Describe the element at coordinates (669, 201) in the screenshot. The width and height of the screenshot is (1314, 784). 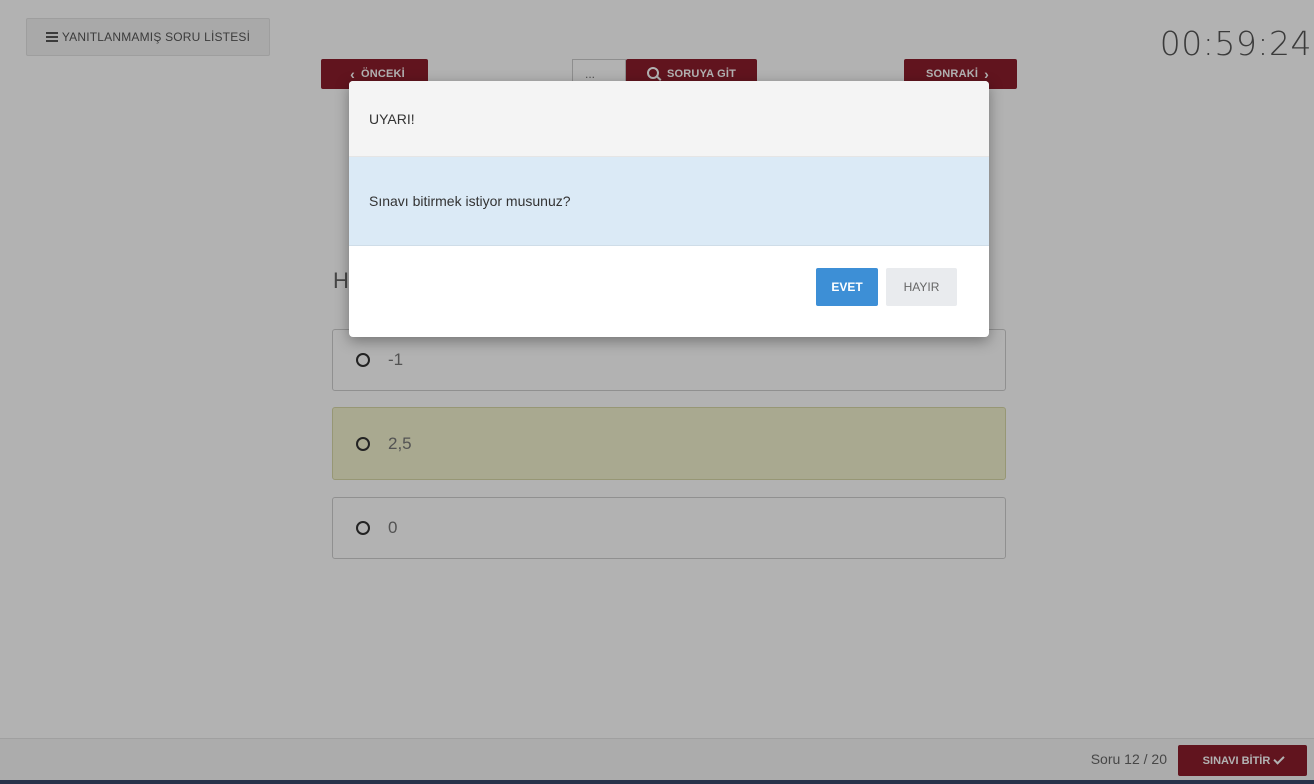
I see `dialog-body: Sınavı bitirmek istiyor musunuz?` at that location.